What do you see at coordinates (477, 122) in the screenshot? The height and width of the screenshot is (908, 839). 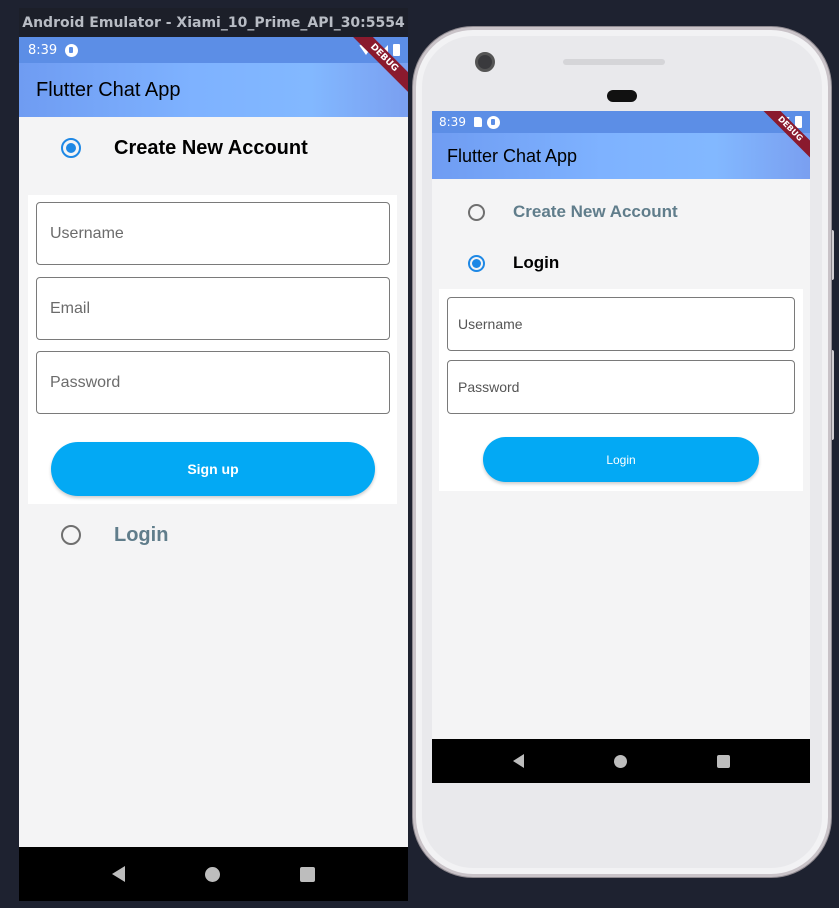 I see `sd-card-icon` at bounding box center [477, 122].